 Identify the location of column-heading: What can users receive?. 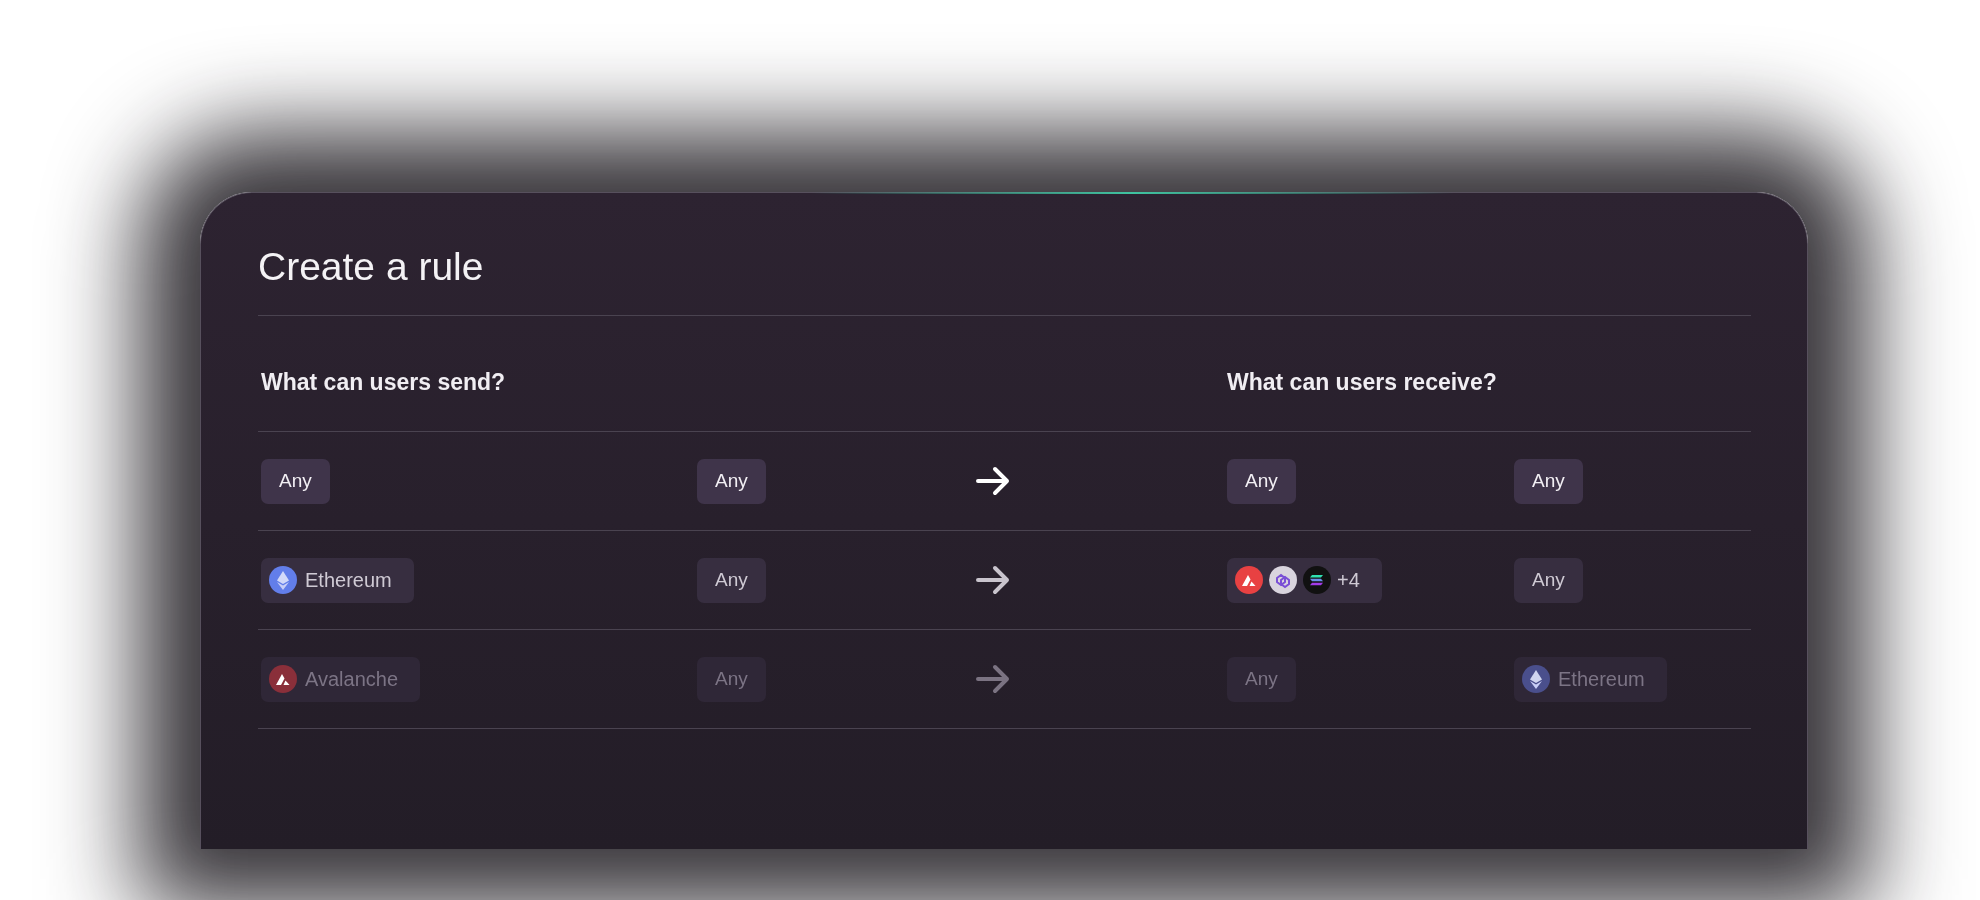
(1362, 382).